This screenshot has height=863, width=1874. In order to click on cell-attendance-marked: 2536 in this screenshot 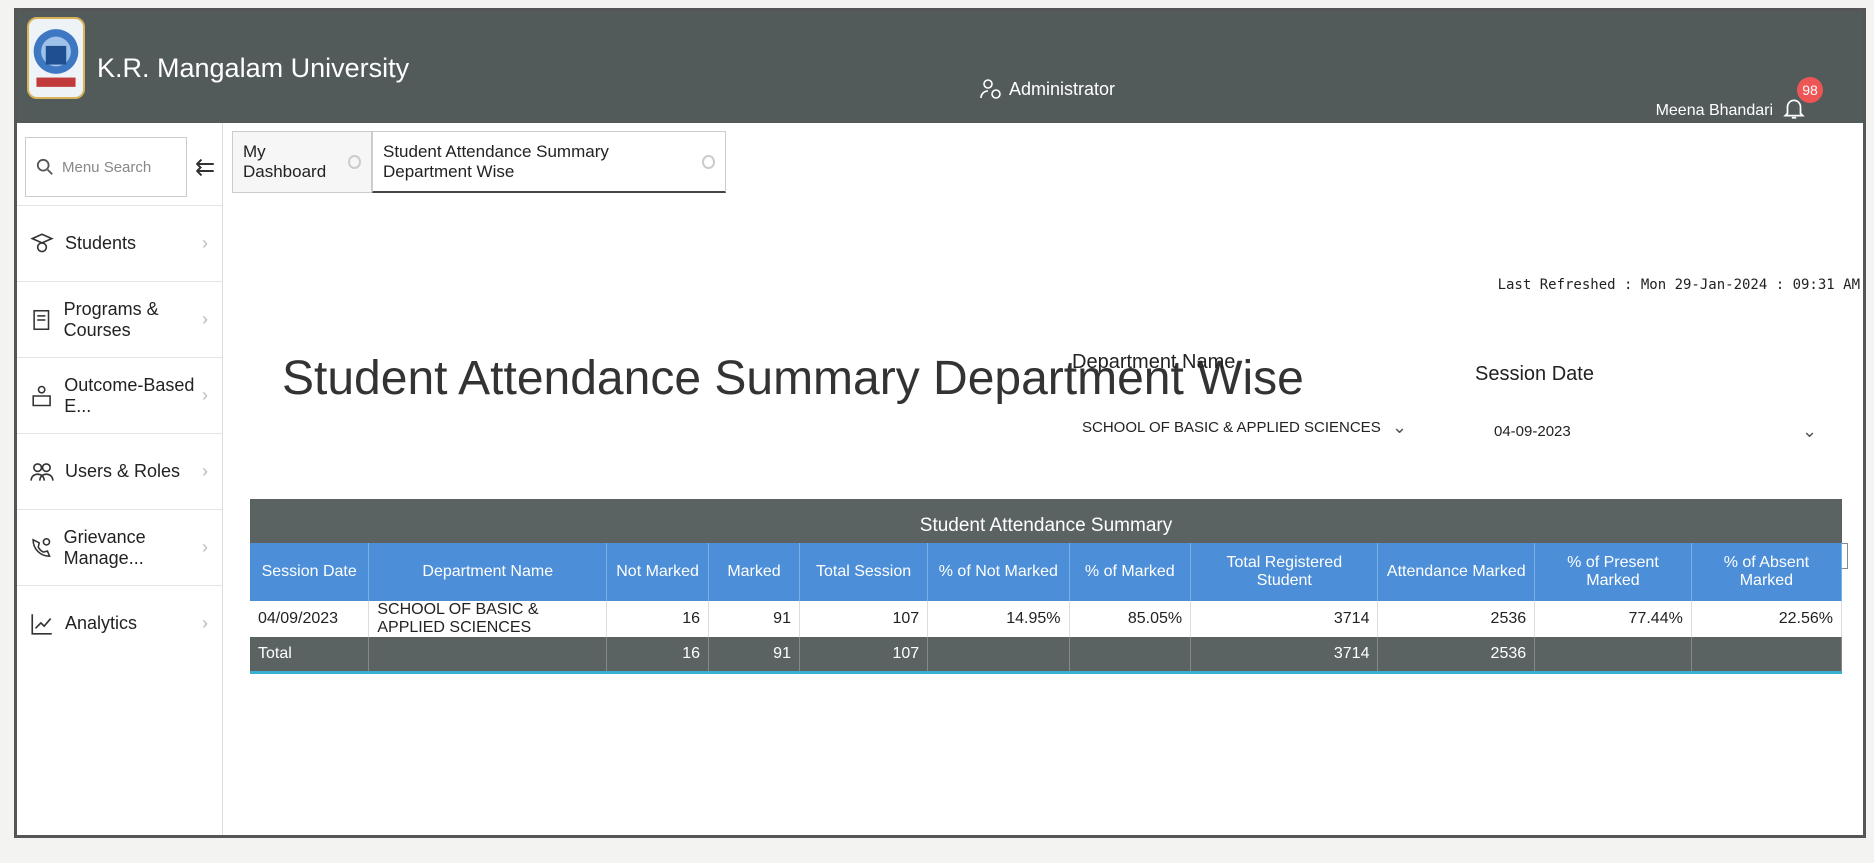, I will do `click(1456, 619)`.